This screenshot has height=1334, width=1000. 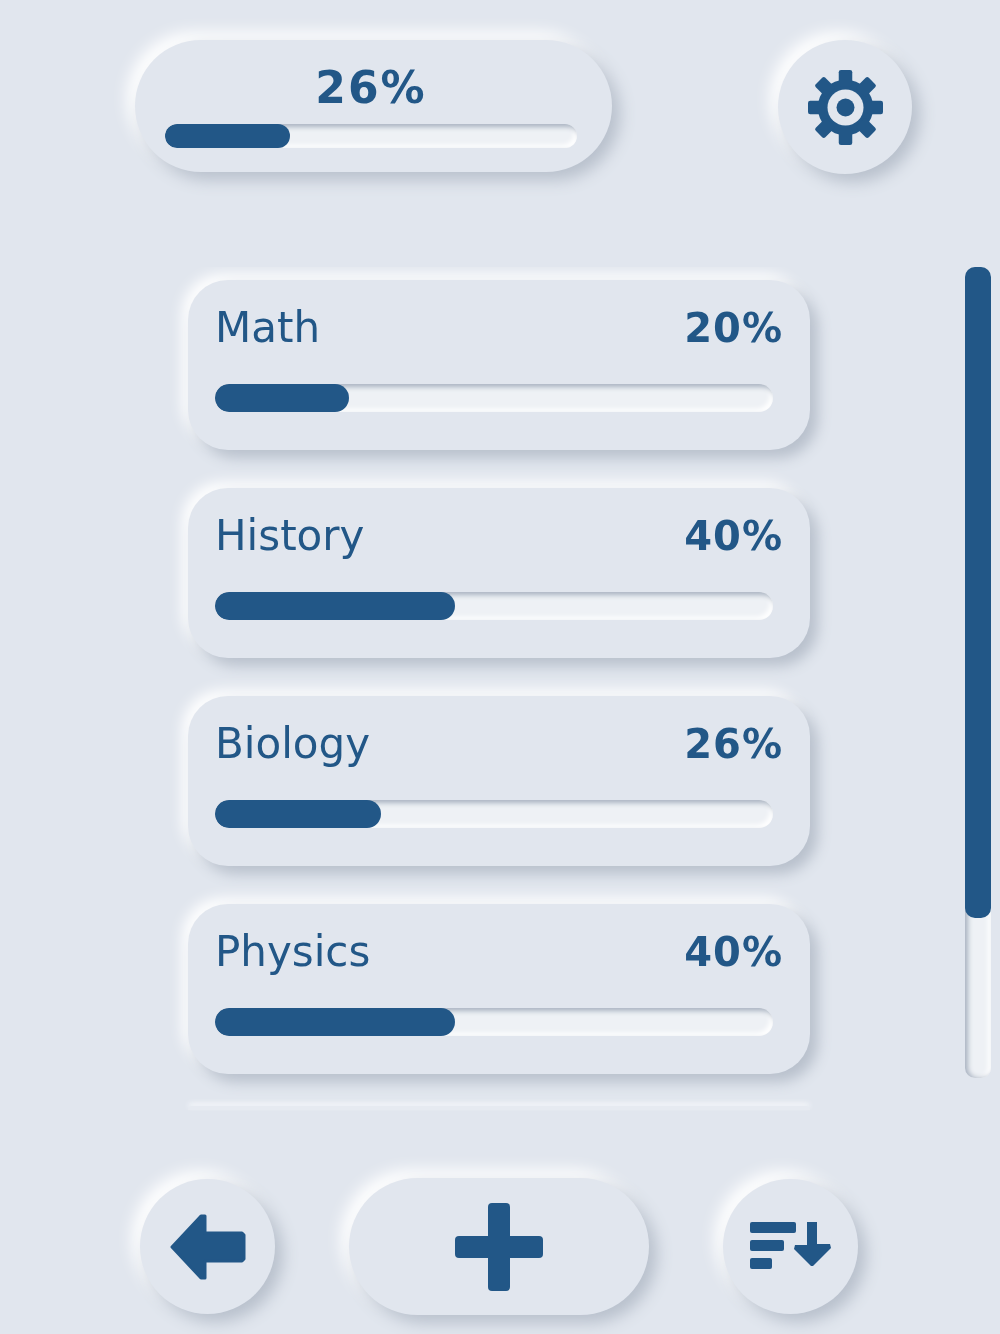 I want to click on settings-icon, so click(x=845, y=107).